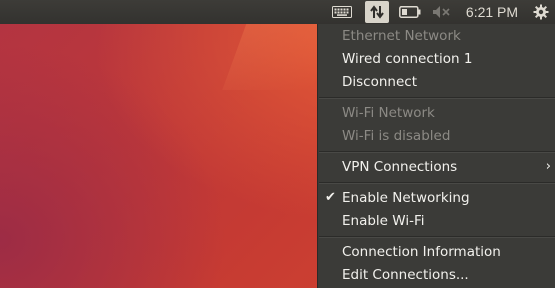 The height and width of the screenshot is (288, 555). I want to click on network-icon, so click(377, 12).